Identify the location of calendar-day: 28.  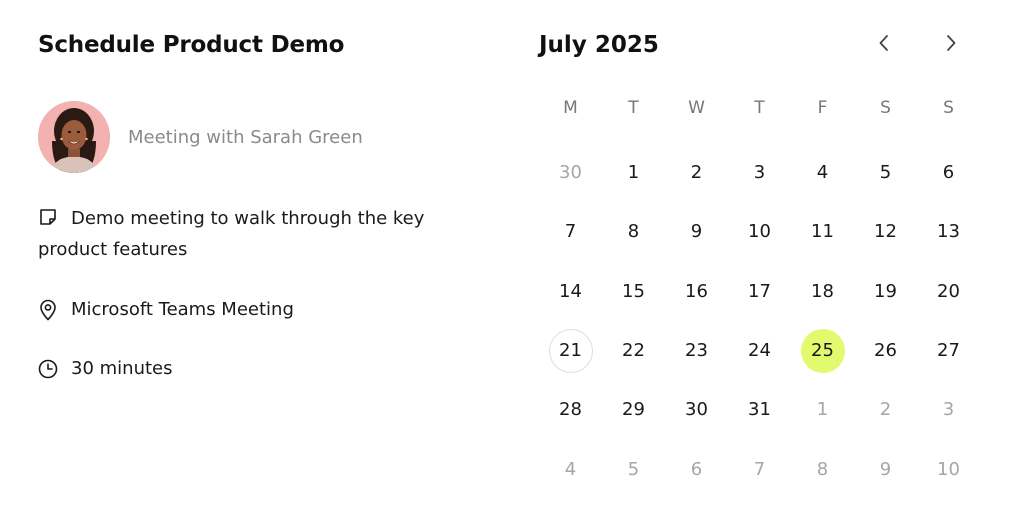
(571, 410).